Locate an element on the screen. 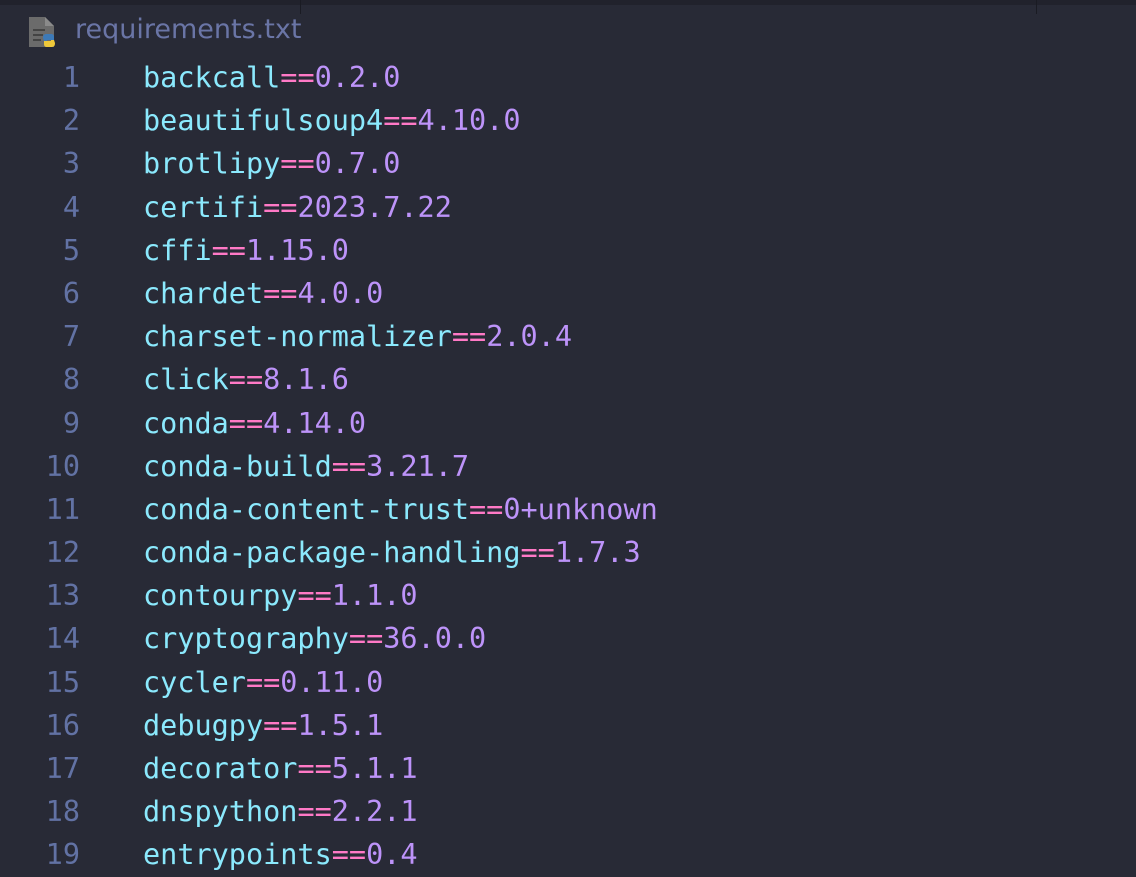 The image size is (1136, 877). package-name: cffi is located at coordinates (177, 250).